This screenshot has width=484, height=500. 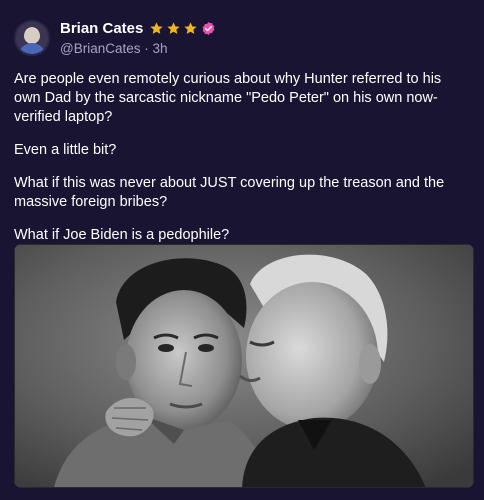 What do you see at coordinates (101, 28) in the screenshot?
I see `author-display-name: Brian Cates` at bounding box center [101, 28].